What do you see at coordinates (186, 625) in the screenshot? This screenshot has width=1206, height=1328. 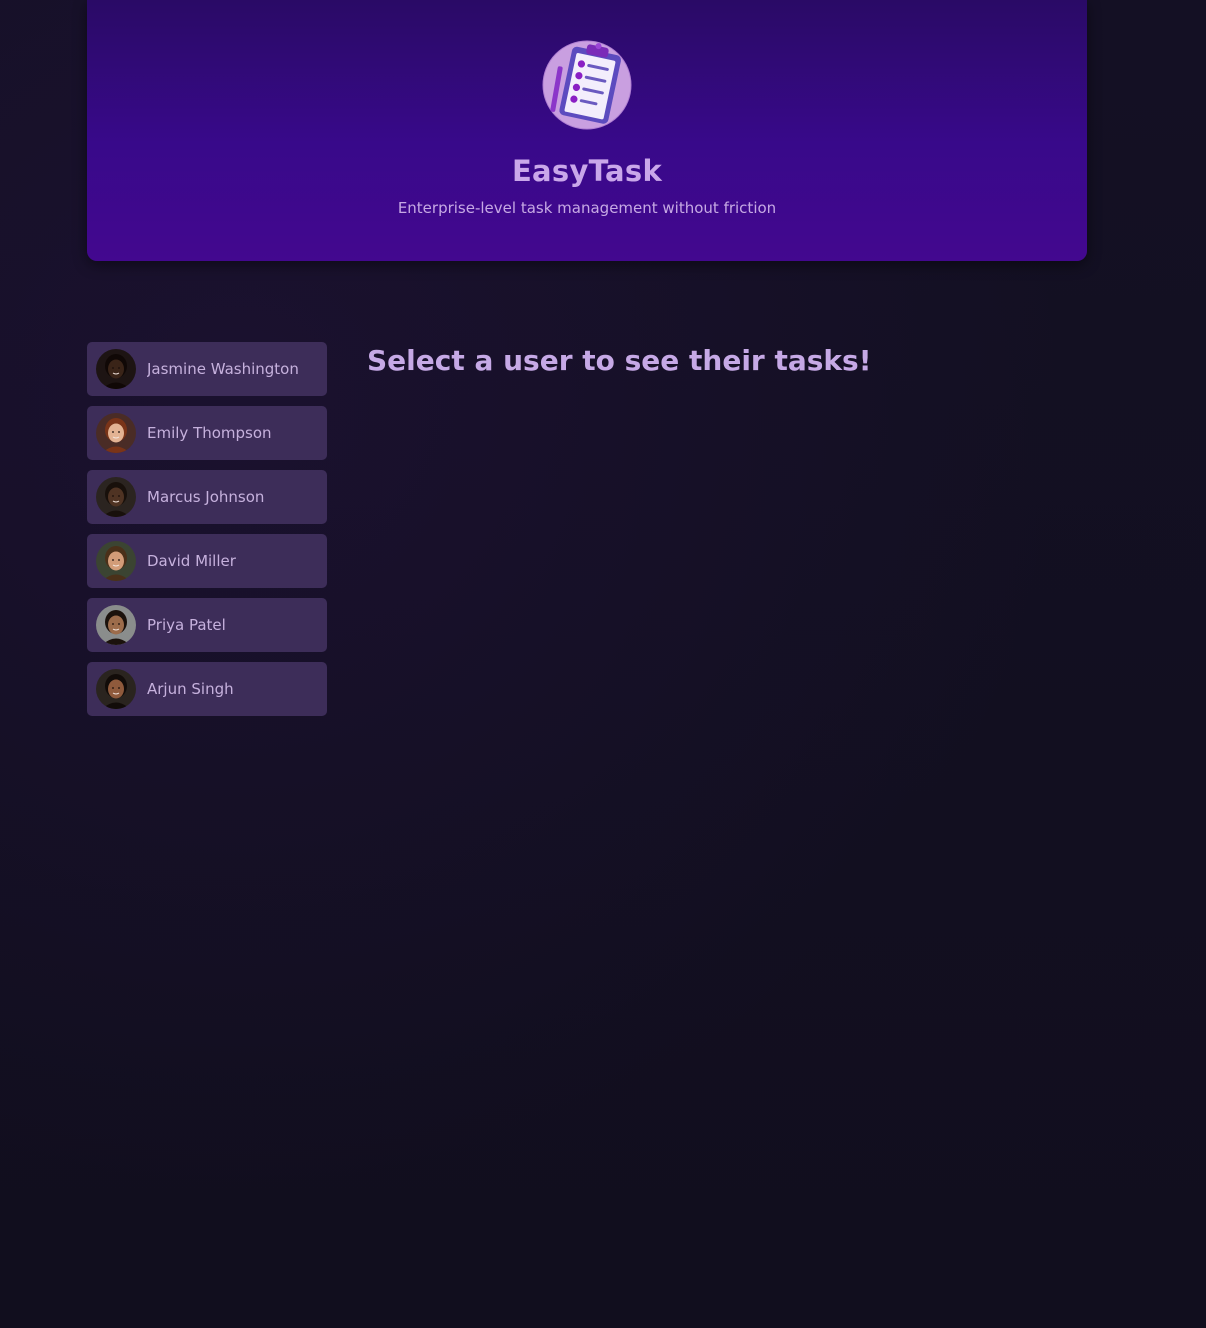 I see `user-name: Priya Patel` at bounding box center [186, 625].